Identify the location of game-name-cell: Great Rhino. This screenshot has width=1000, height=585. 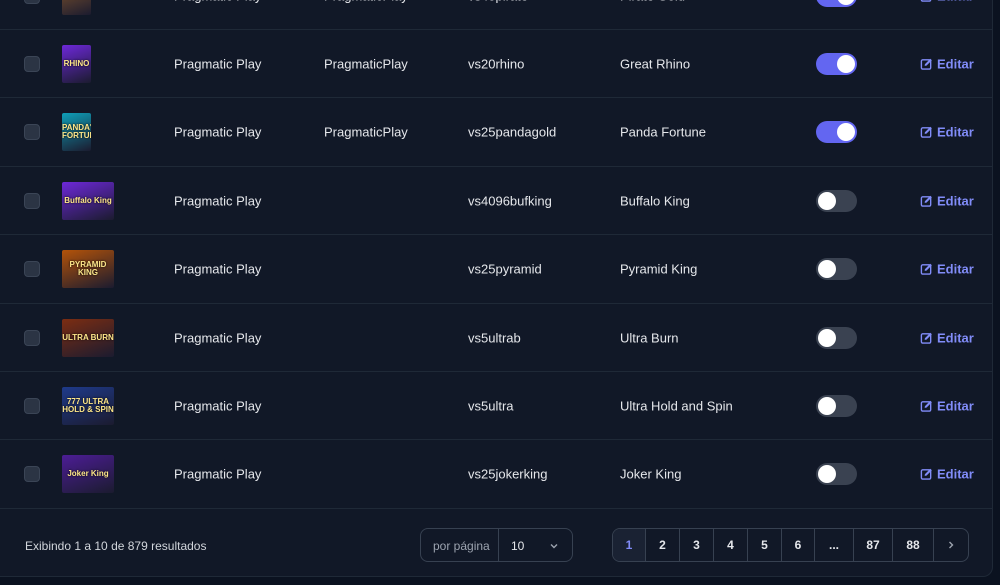
(655, 64).